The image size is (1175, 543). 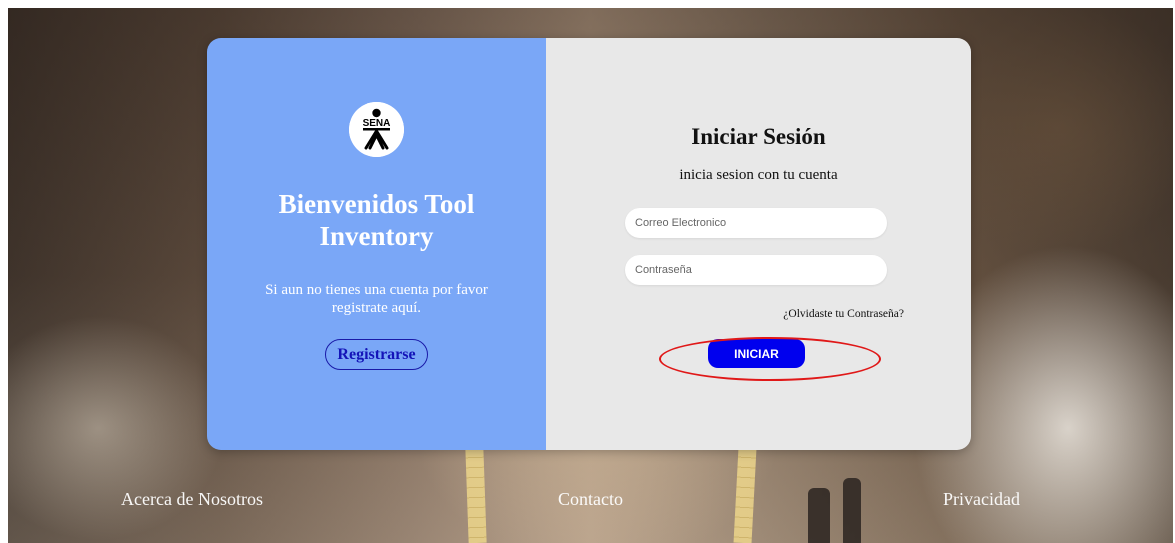 I want to click on measuring-tape-image, so click(x=476, y=495).